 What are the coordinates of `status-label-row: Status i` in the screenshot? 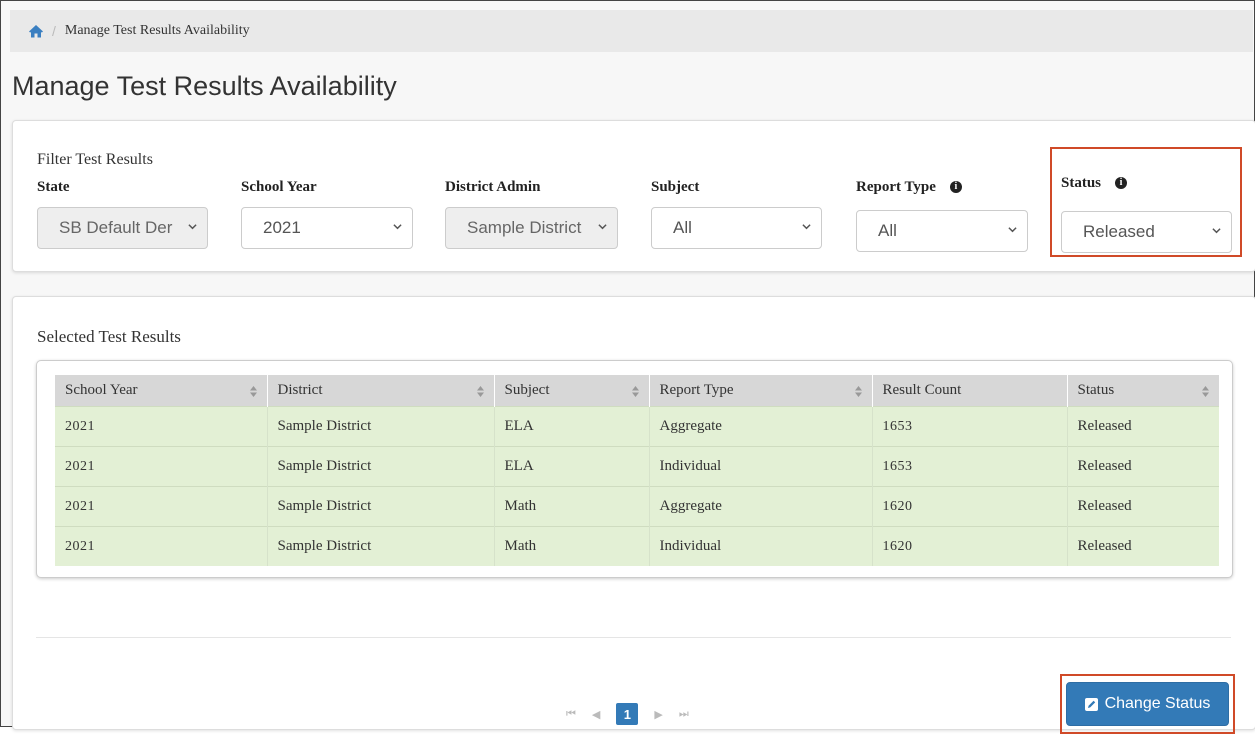 It's located at (1094, 183).